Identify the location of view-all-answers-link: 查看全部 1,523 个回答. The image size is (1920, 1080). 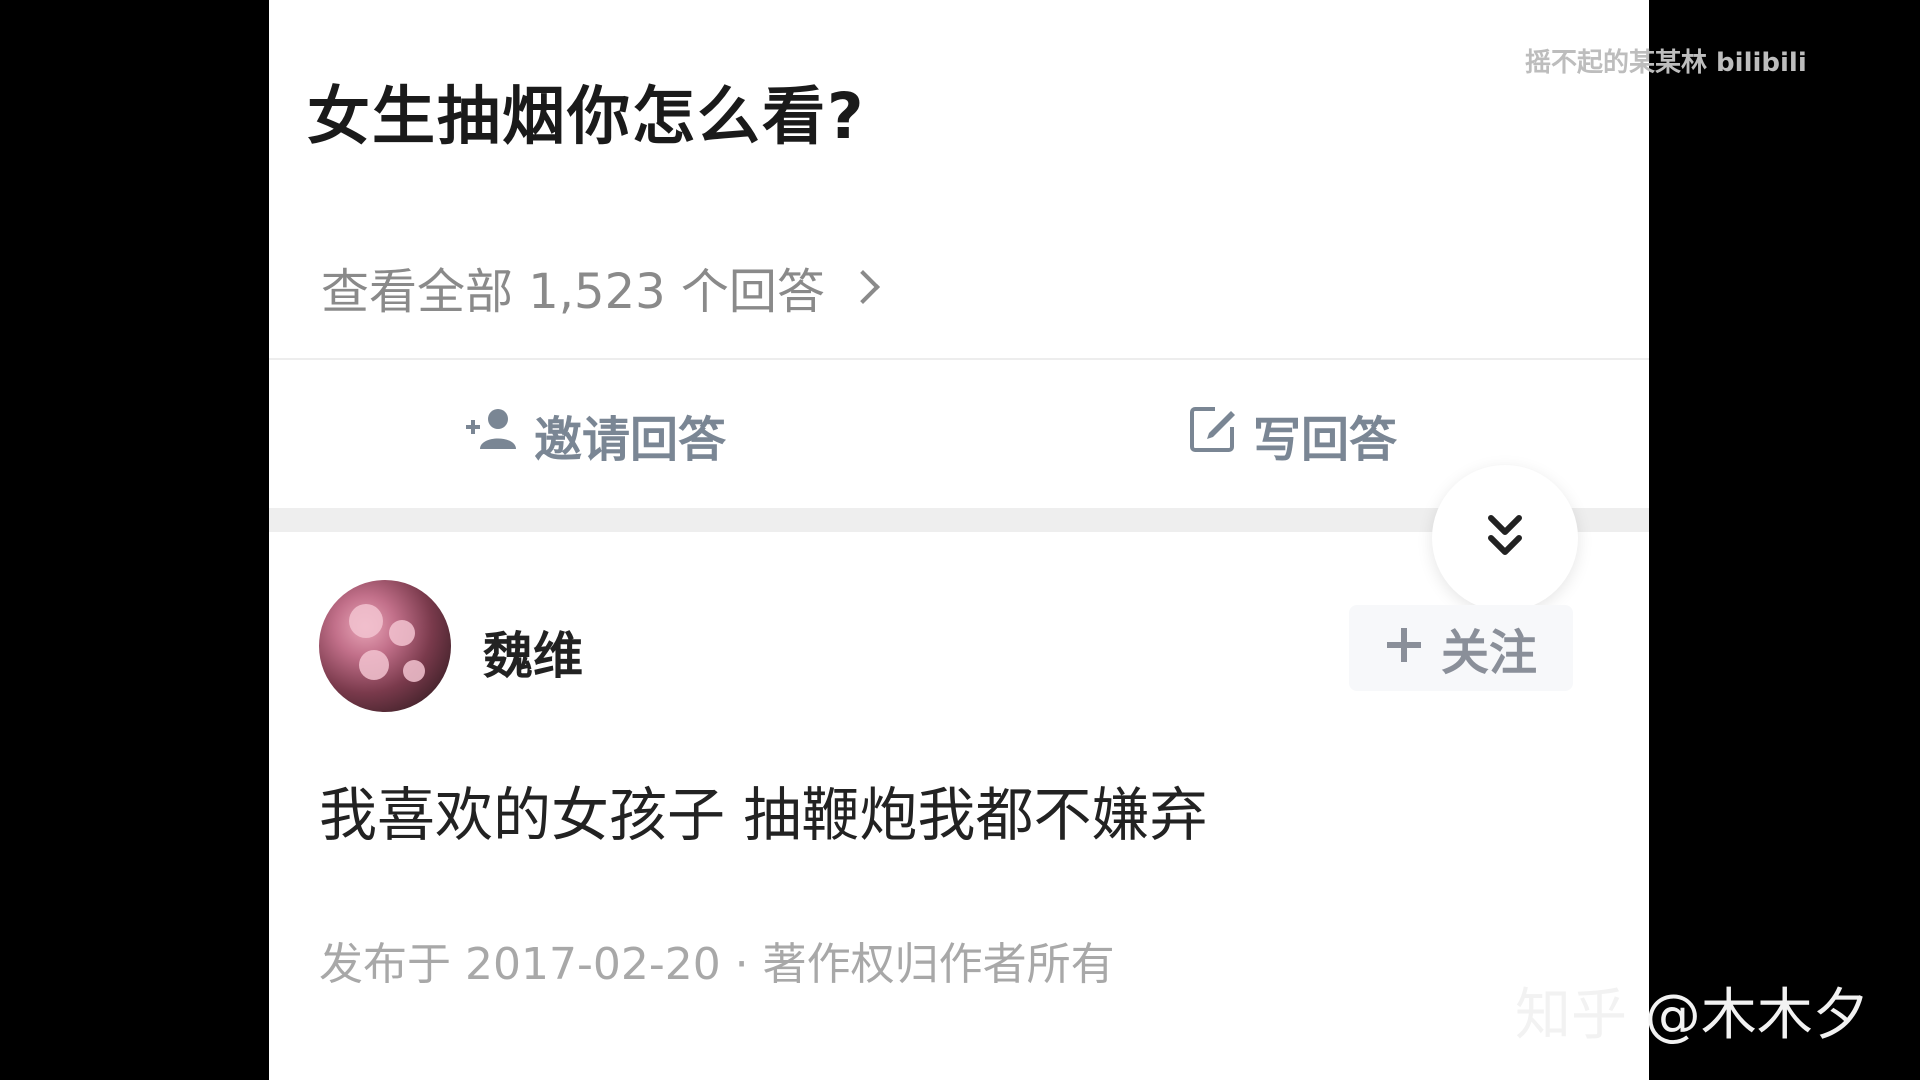
(600, 287).